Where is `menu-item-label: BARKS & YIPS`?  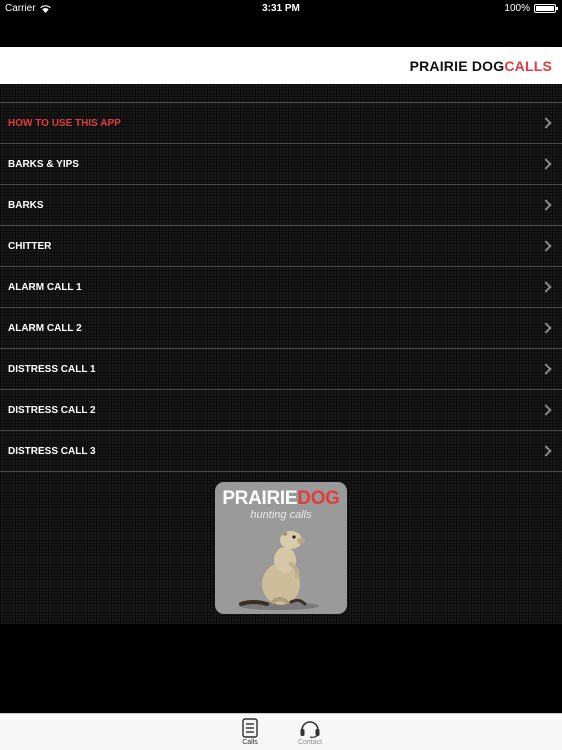
menu-item-label: BARKS & YIPS is located at coordinates (43, 164).